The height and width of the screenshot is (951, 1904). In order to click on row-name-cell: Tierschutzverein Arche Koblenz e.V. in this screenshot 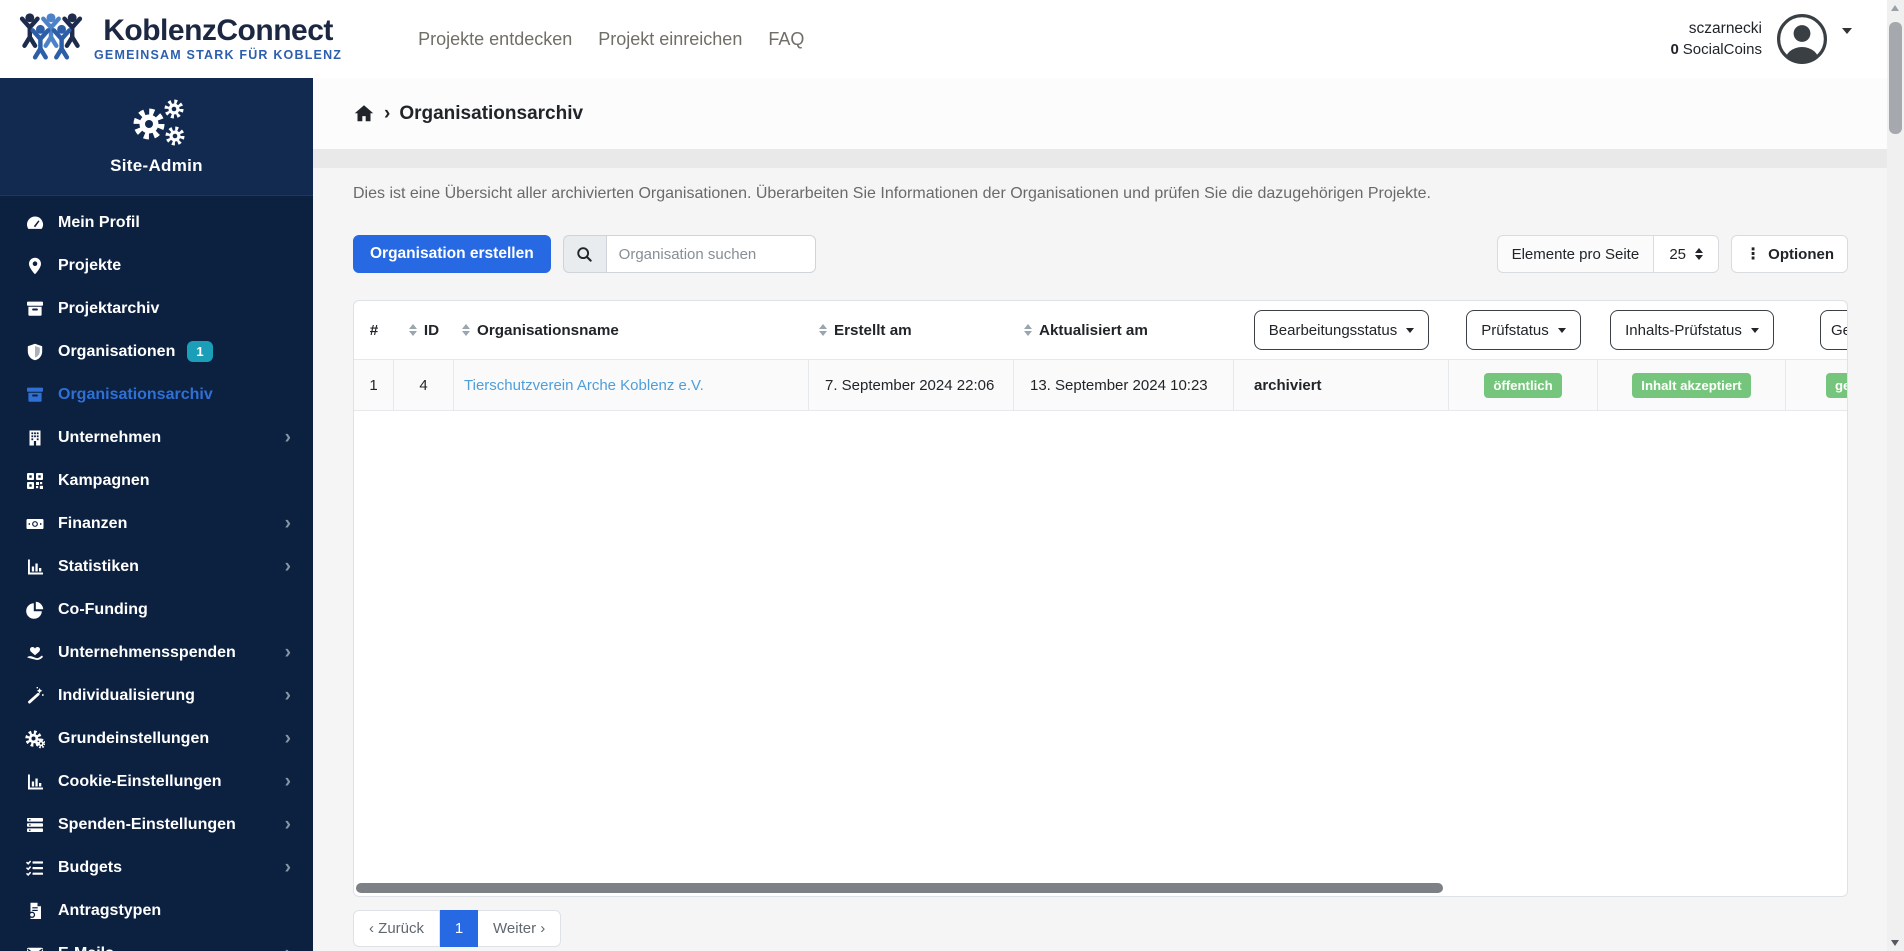, I will do `click(631, 385)`.